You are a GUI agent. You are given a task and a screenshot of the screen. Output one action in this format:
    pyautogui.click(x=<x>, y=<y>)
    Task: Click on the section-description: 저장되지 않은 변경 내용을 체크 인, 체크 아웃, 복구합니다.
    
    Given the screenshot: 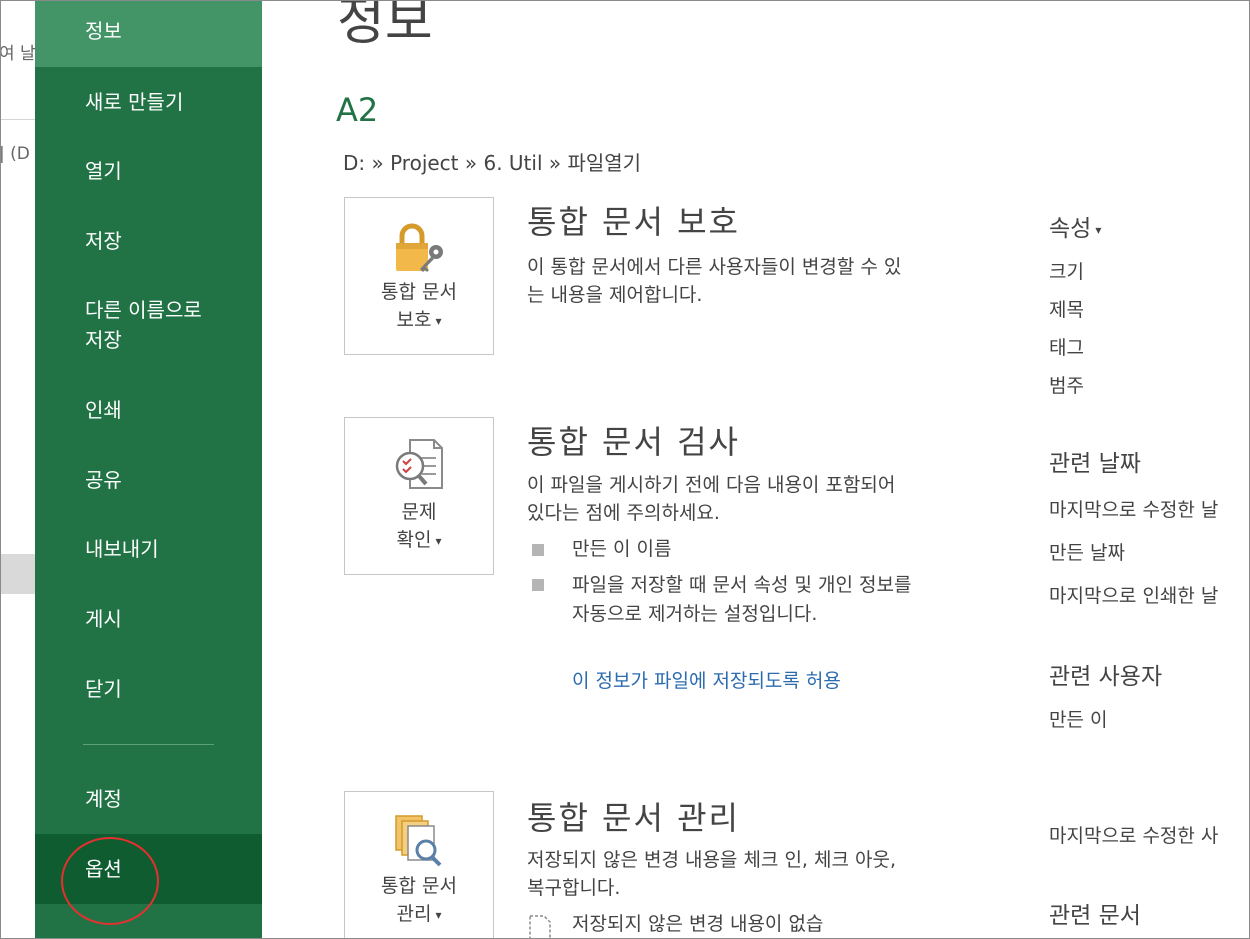 What is the action you would take?
    pyautogui.click(x=711, y=874)
    